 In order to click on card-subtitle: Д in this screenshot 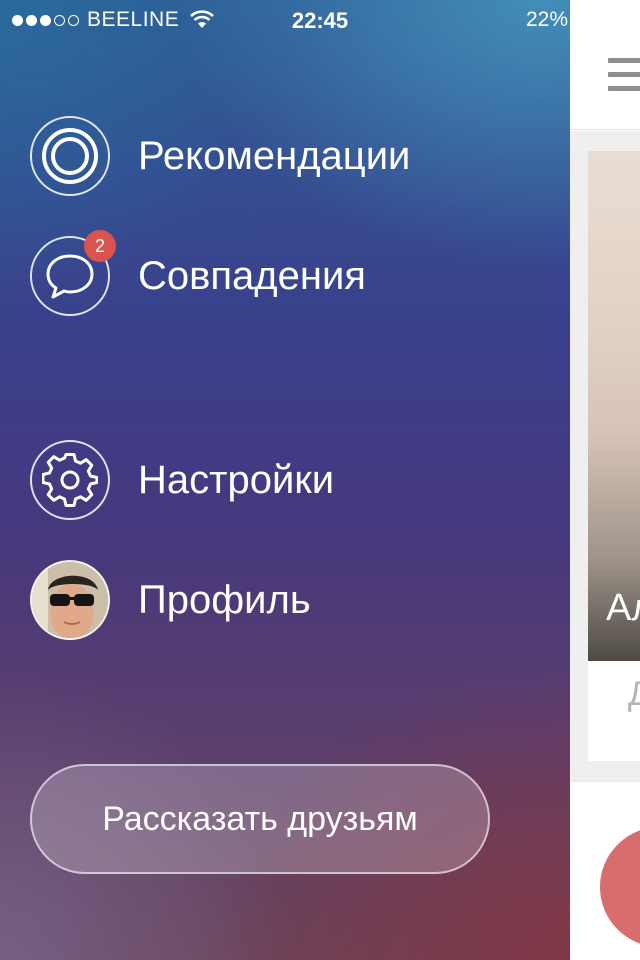, I will do `click(634, 694)`.